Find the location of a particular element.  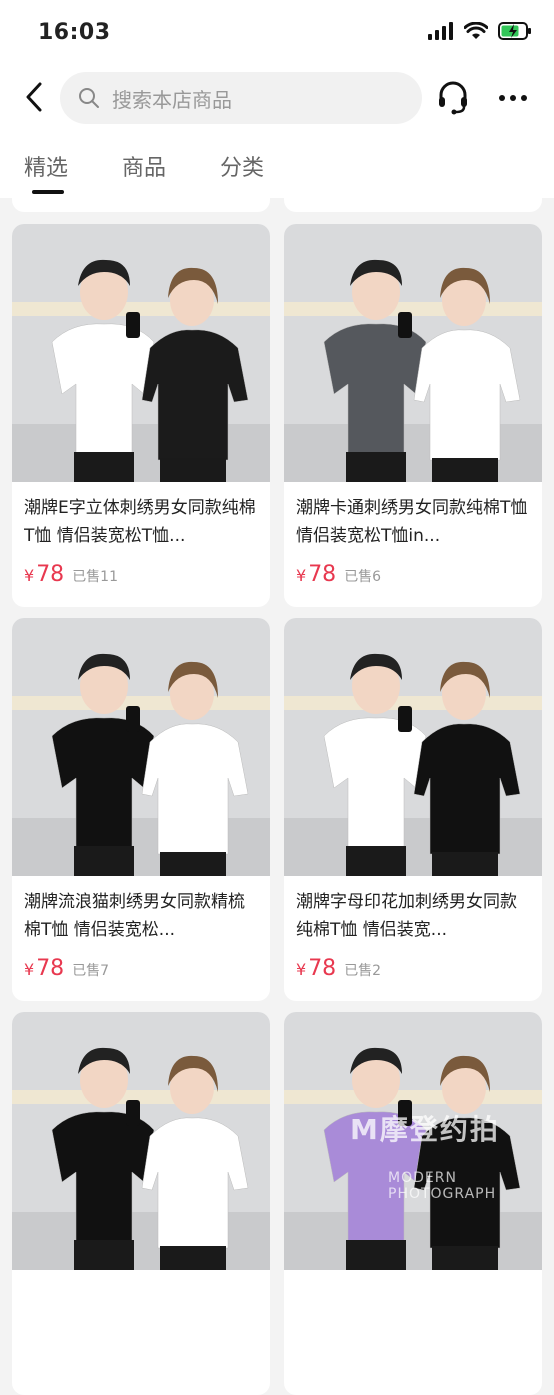

header: 搜索本店商品 is located at coordinates (277, 98).